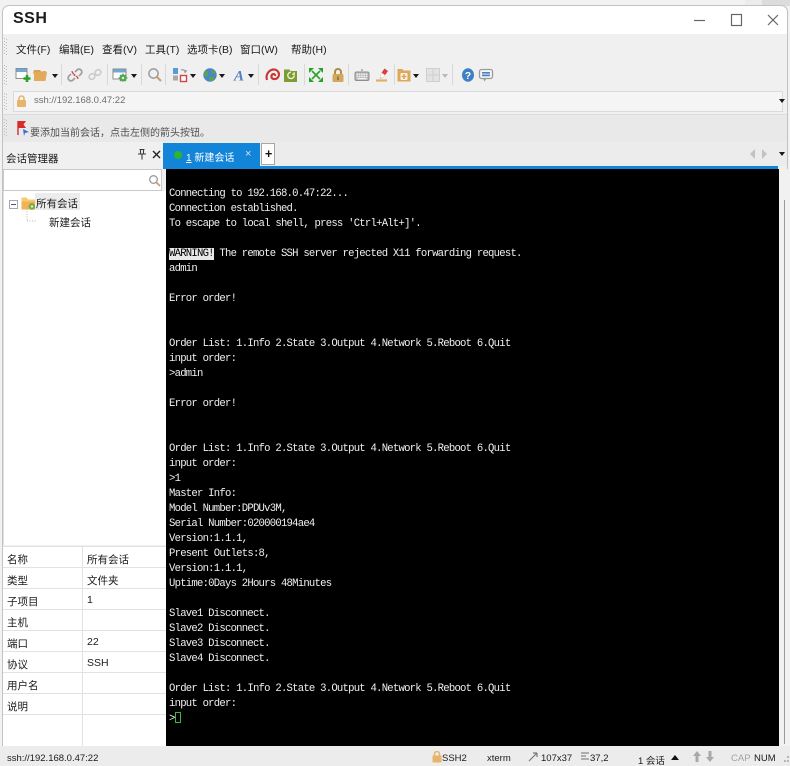  Describe the element at coordinates (238, 76) in the screenshot. I see `svg-text: A` at that location.